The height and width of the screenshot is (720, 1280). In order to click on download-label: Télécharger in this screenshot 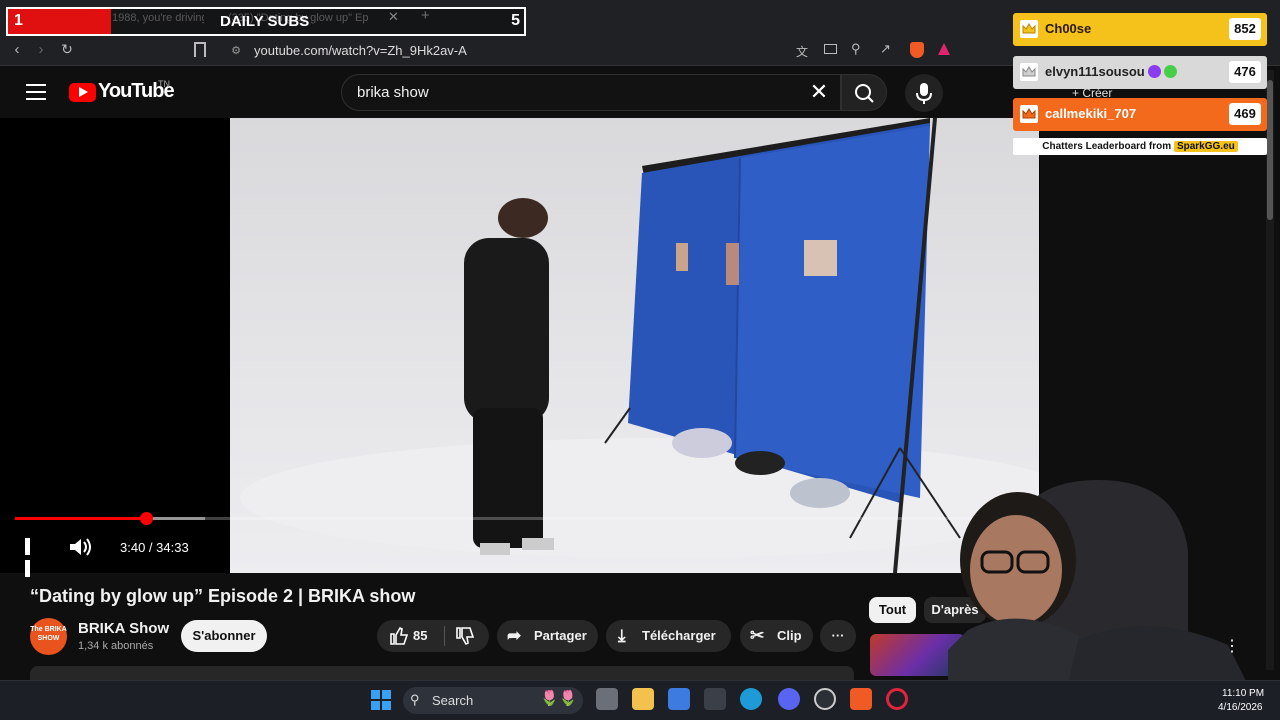, I will do `click(679, 635)`.